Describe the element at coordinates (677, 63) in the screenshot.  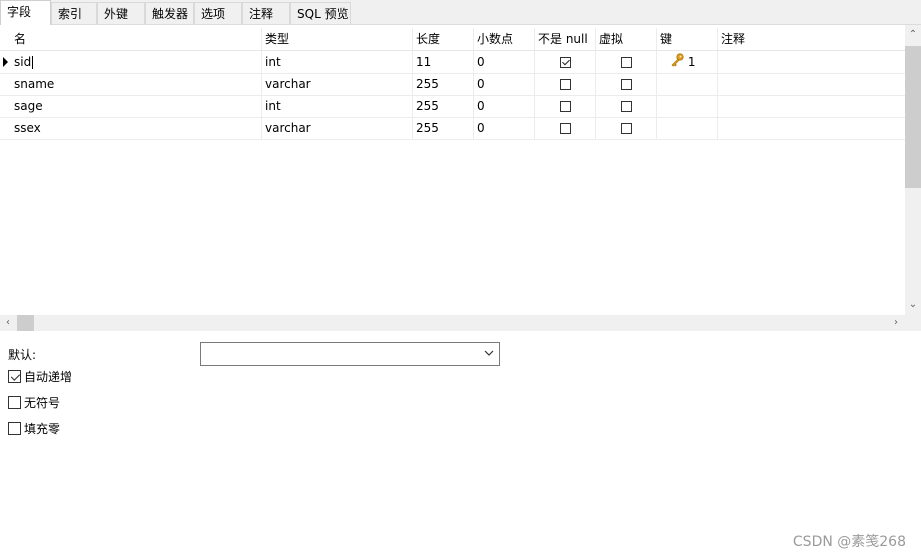
I see `key-icon` at that location.